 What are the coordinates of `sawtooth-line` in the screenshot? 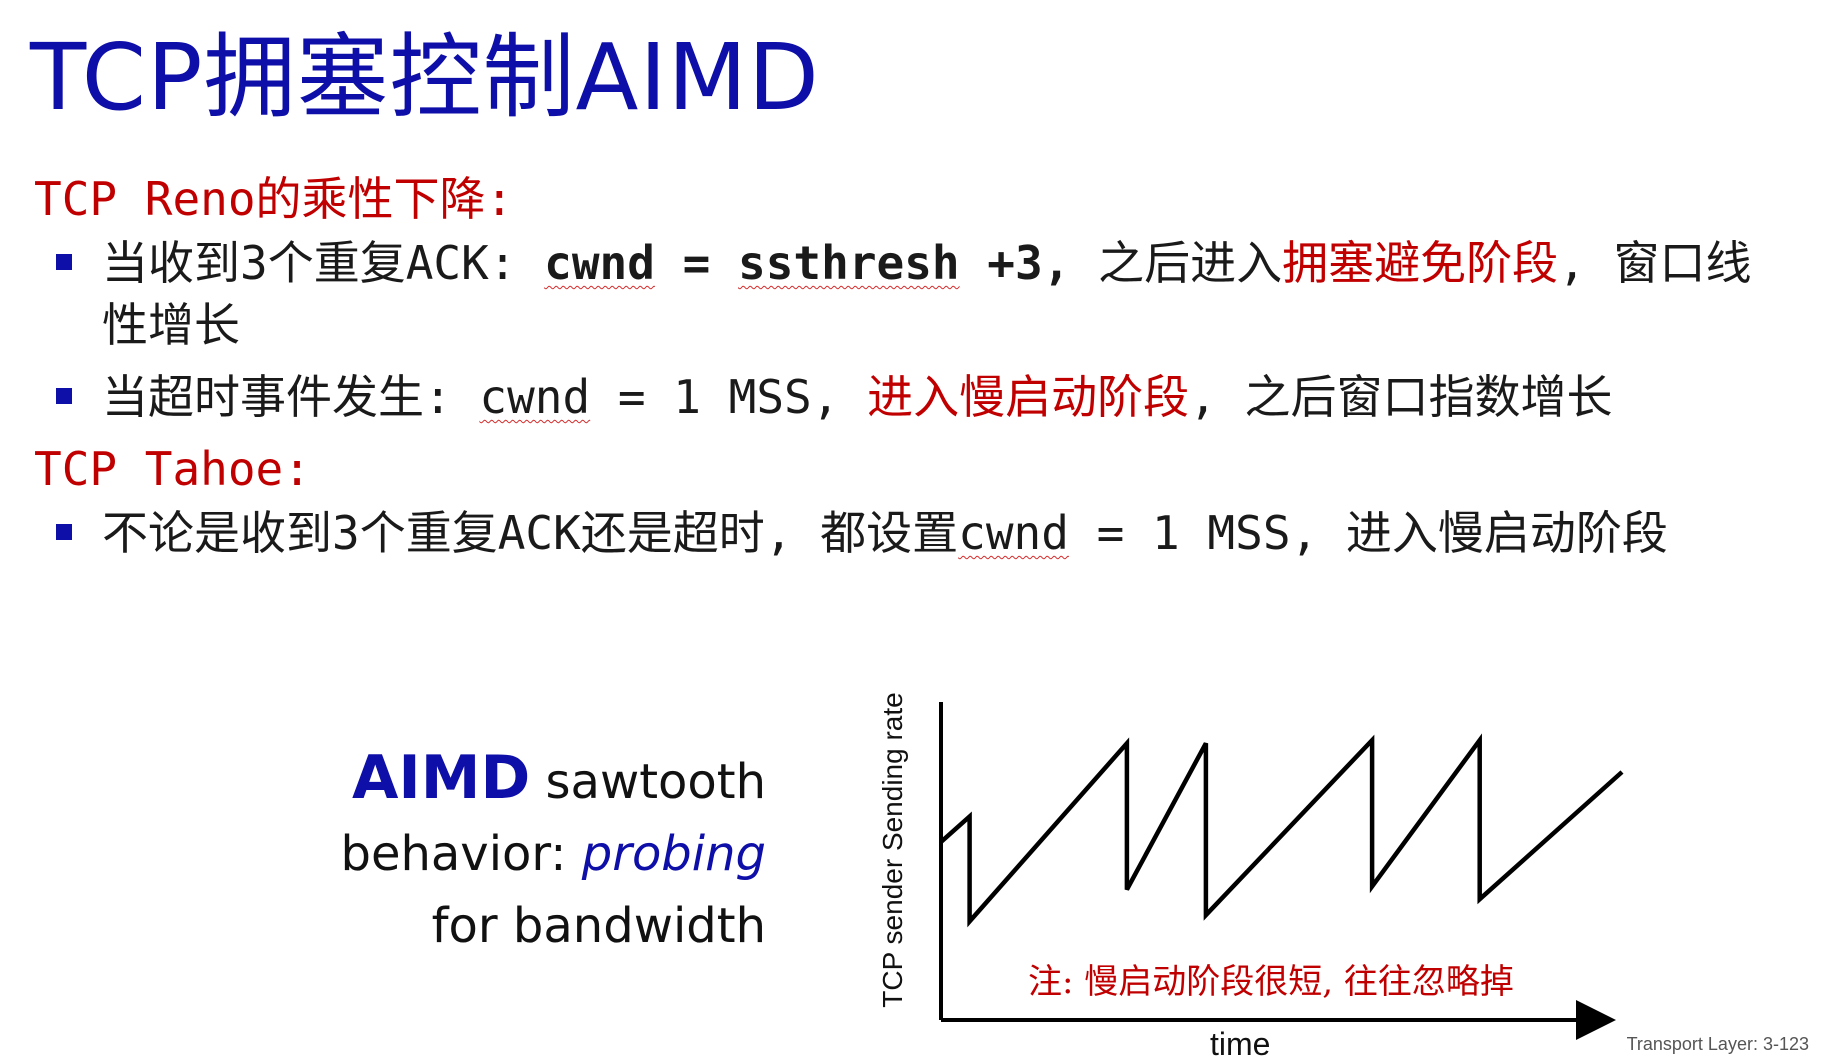 It's located at (1281, 830).